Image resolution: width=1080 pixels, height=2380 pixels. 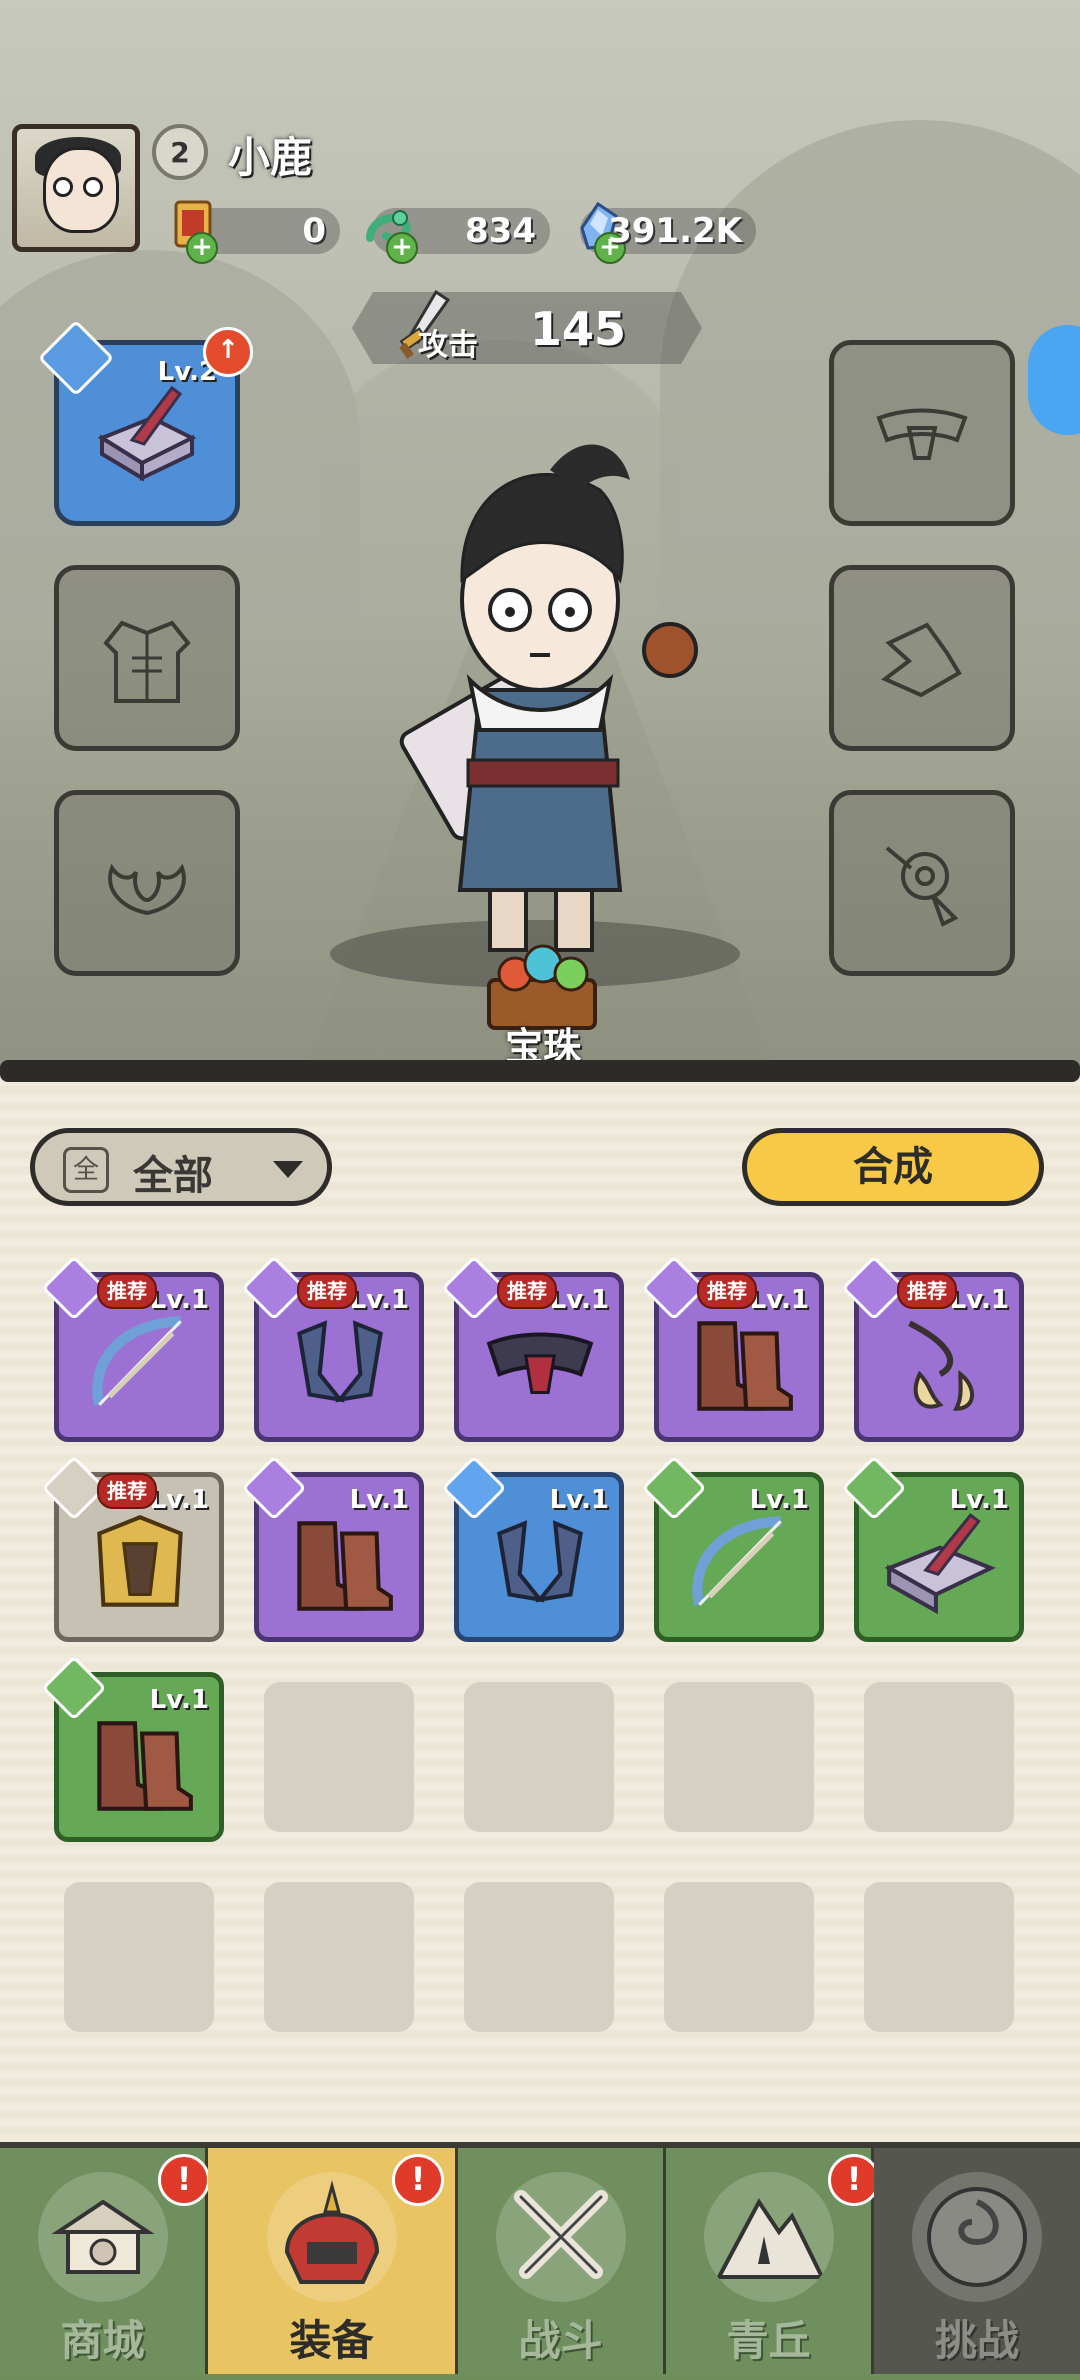 I want to click on equipment-alert-badge: !, so click(x=418, y=2180).